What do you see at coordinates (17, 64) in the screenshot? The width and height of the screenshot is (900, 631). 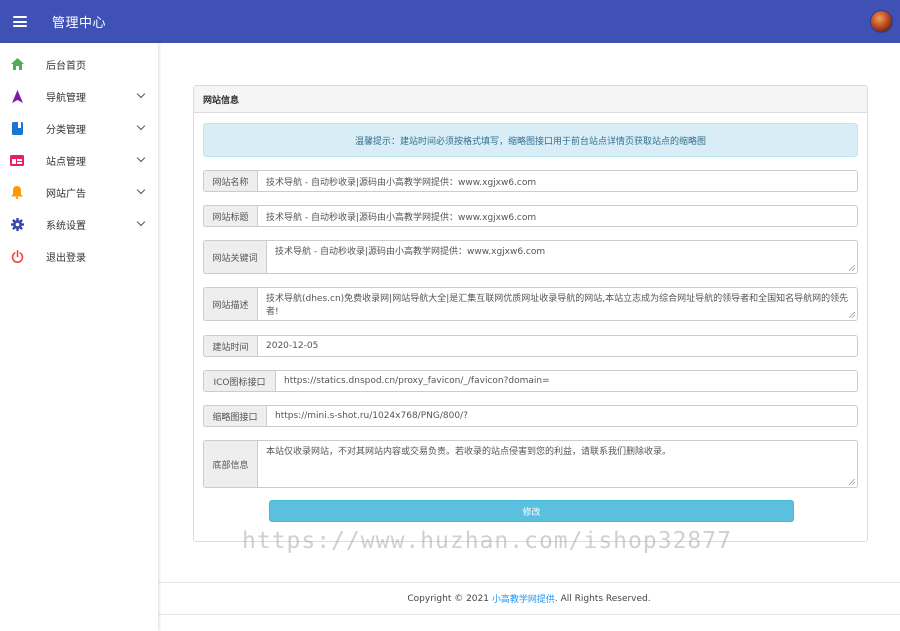 I see `home-icon` at bounding box center [17, 64].